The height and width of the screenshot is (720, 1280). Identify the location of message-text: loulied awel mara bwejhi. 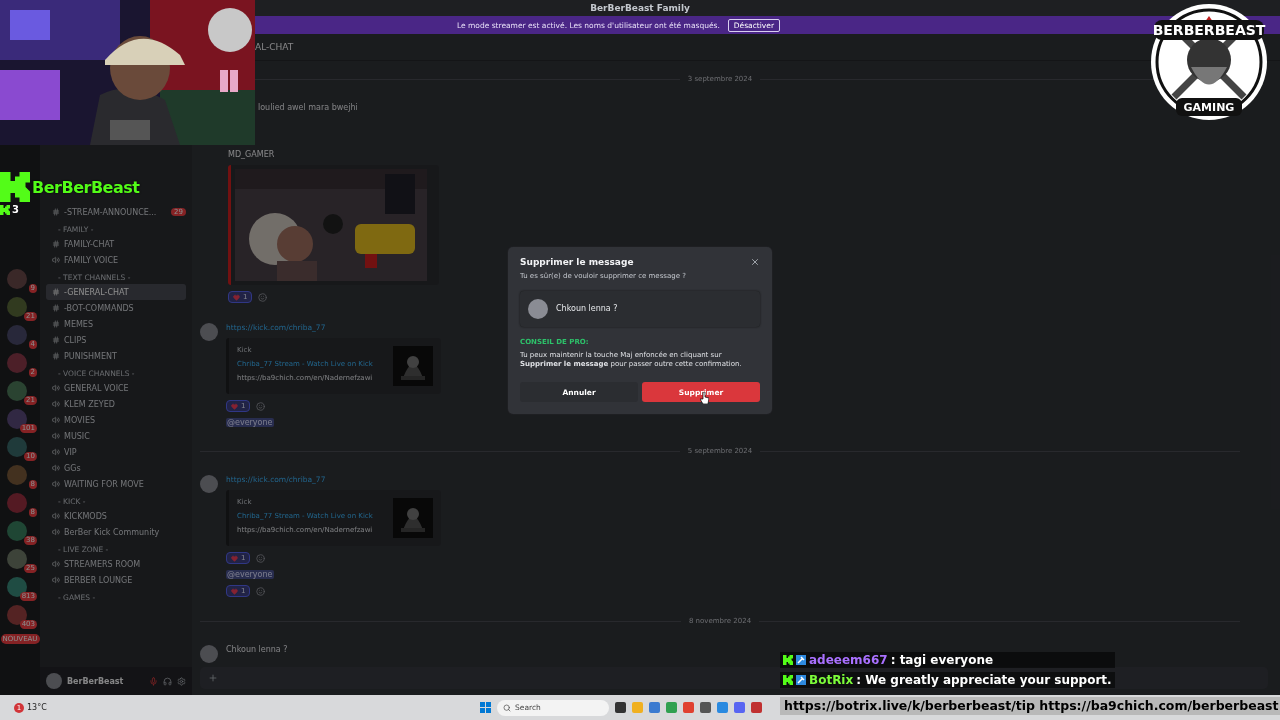
(308, 107).